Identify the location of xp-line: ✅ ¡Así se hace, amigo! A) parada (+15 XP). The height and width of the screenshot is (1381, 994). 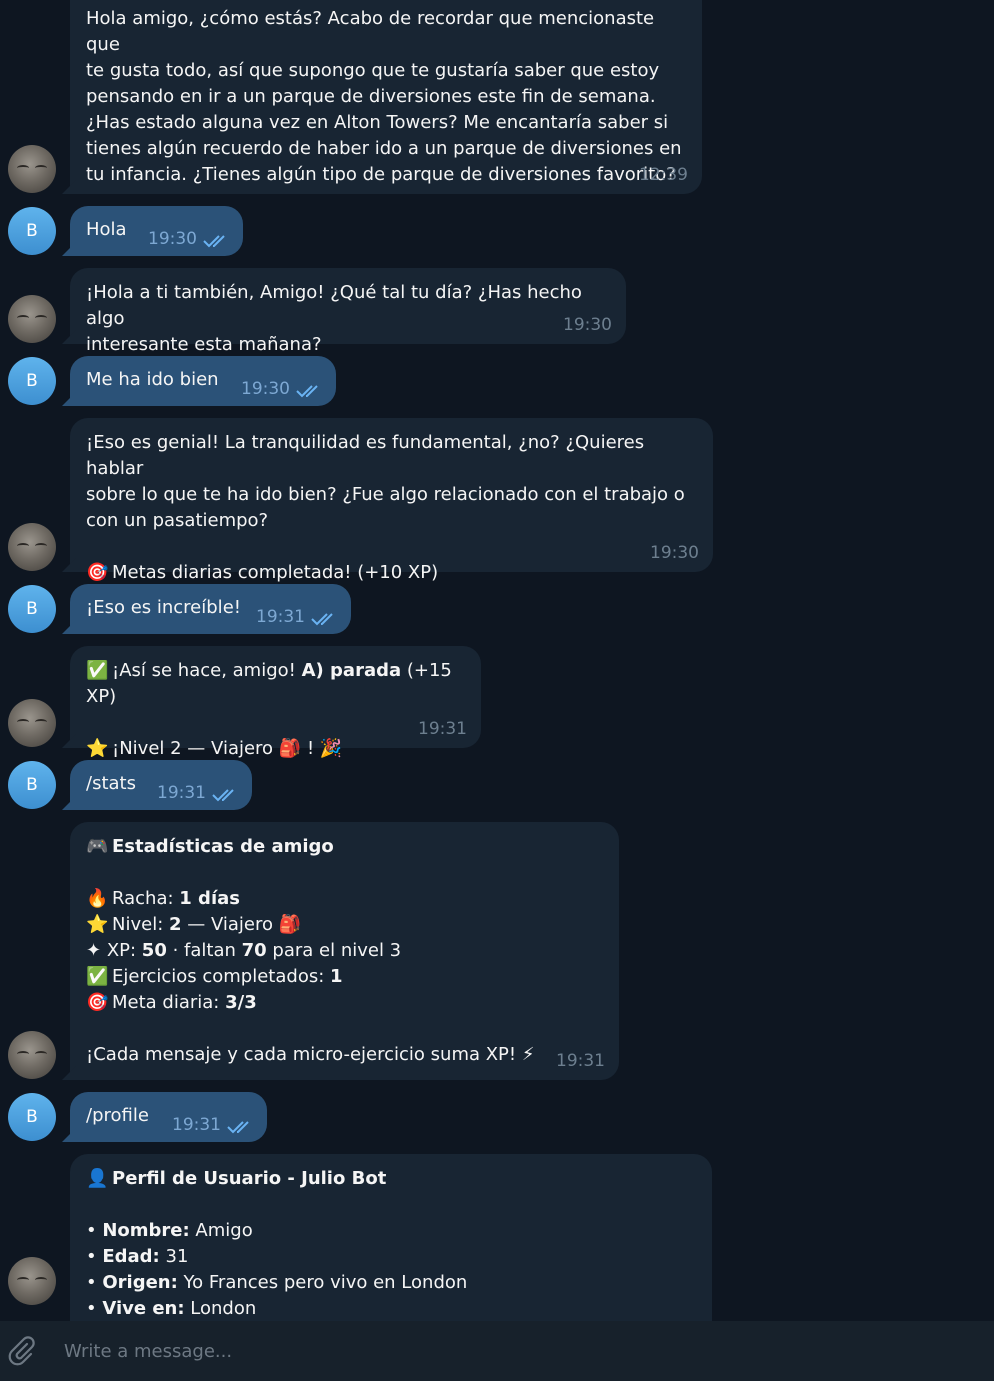
(269, 683).